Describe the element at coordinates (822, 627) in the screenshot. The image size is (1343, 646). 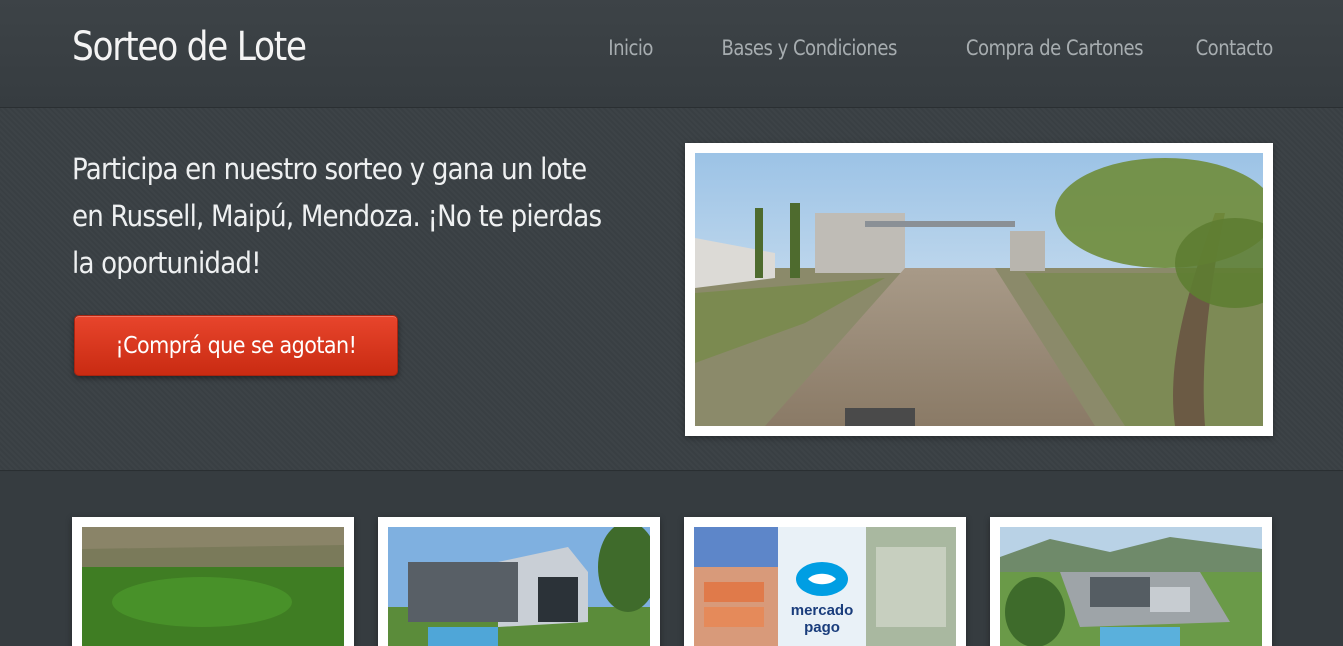
I see `mercado-pago-logo-text-2: pago` at that location.